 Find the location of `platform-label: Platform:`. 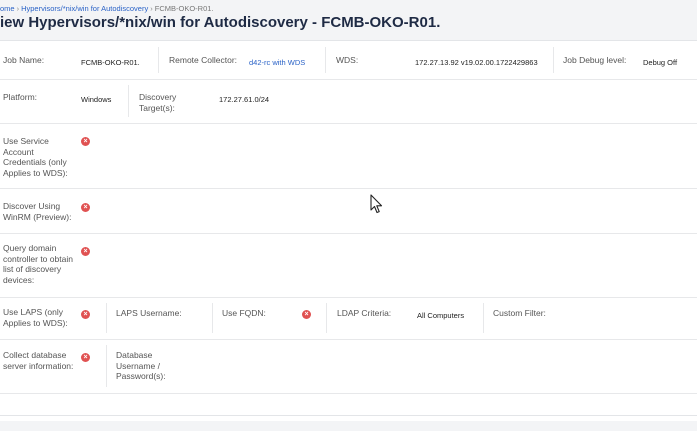

platform-label: Platform: is located at coordinates (20, 97).